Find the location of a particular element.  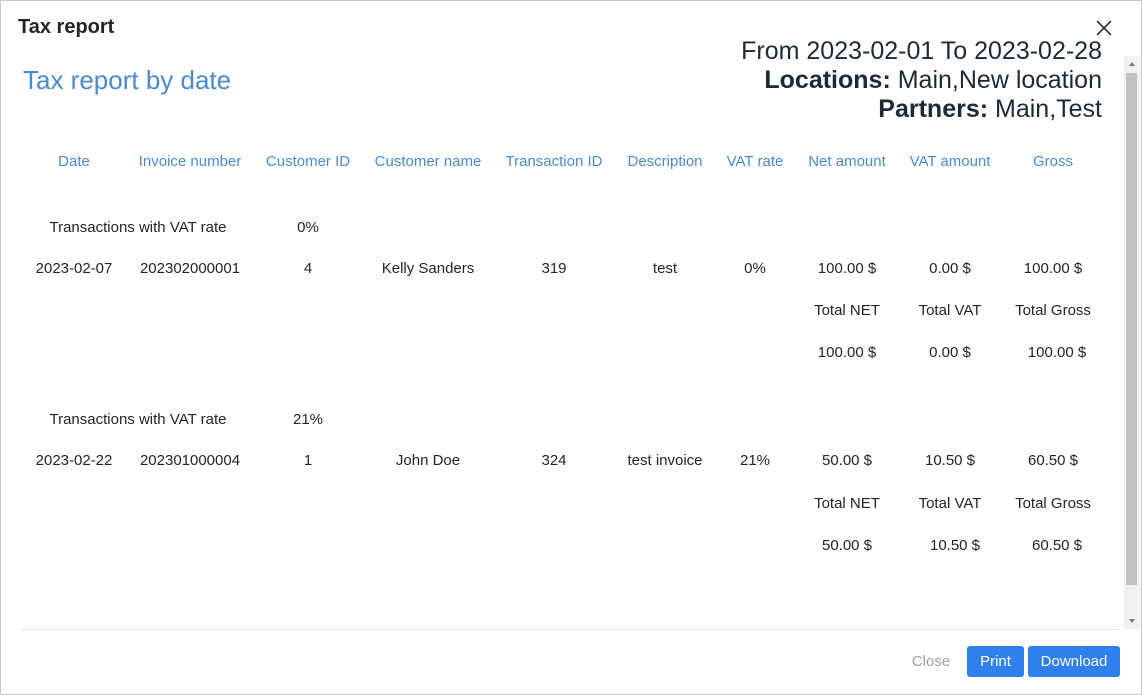

total-net-value: 100.00 $ is located at coordinates (847, 352).